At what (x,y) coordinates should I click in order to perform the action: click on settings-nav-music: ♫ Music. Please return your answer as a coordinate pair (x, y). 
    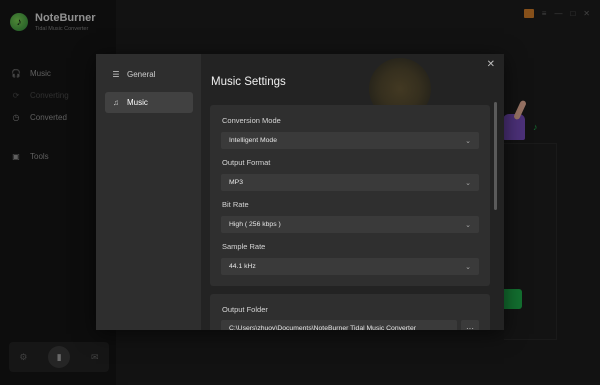
    Looking at the image, I should click on (149, 102).